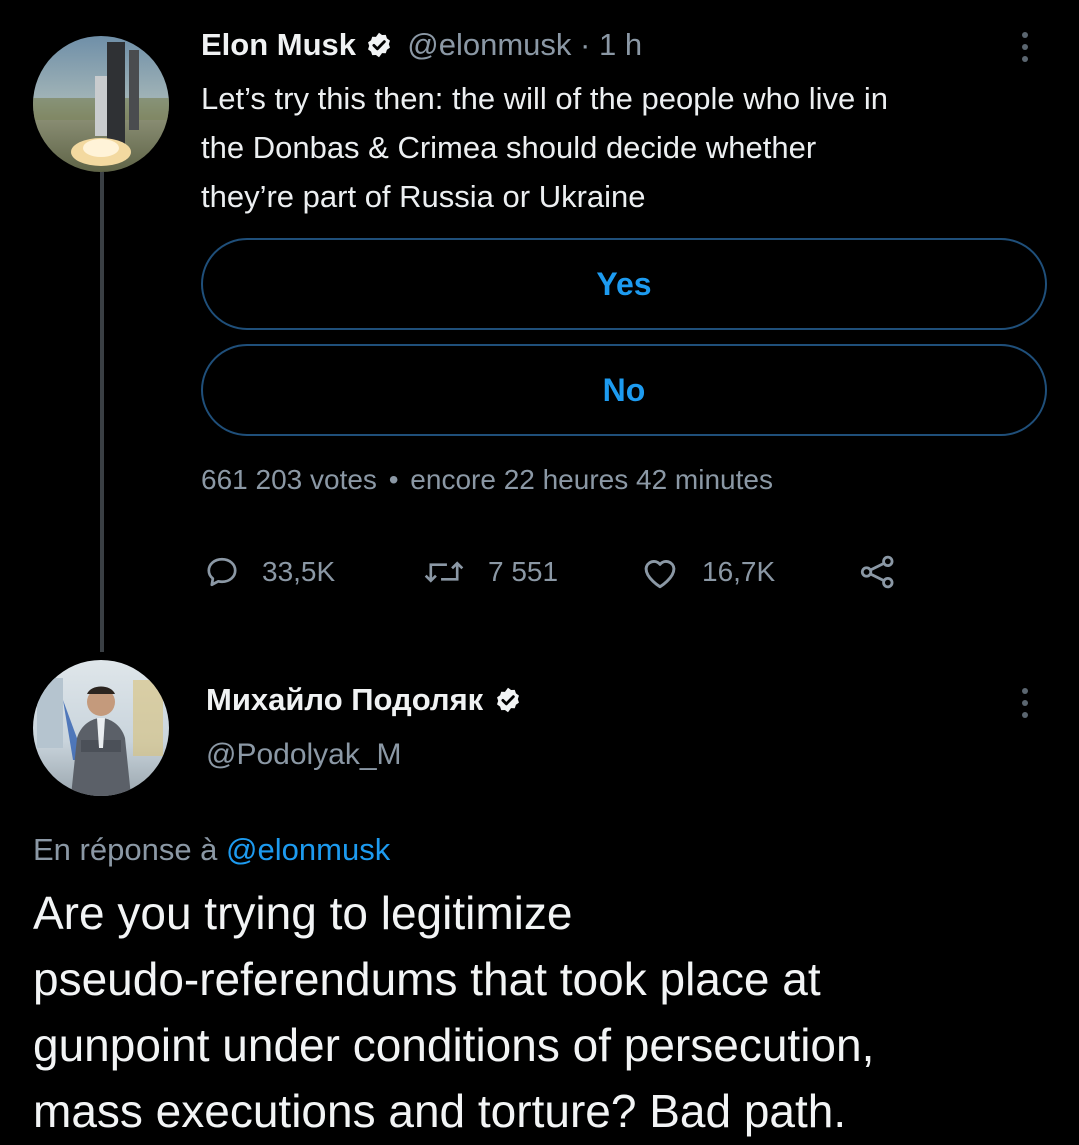 This screenshot has height=1145, width=1079. What do you see at coordinates (489, 44) in the screenshot?
I see `author-handle: @elonmusk` at bounding box center [489, 44].